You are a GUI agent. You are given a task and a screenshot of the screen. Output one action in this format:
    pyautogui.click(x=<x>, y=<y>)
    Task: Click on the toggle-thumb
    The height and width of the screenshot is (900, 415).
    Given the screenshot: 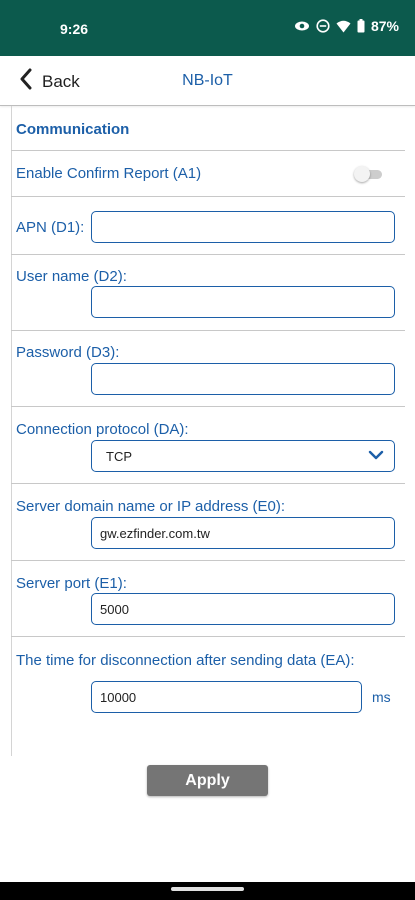 What is the action you would take?
    pyautogui.click(x=362, y=174)
    